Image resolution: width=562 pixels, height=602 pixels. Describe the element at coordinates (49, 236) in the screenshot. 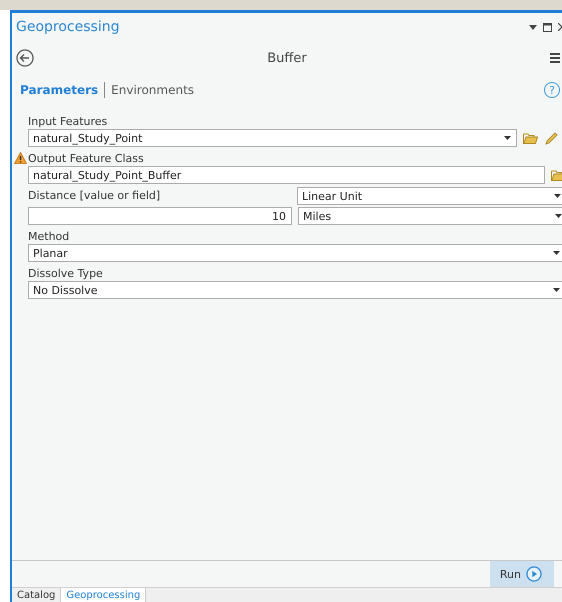

I see `parameter-label: Method` at that location.